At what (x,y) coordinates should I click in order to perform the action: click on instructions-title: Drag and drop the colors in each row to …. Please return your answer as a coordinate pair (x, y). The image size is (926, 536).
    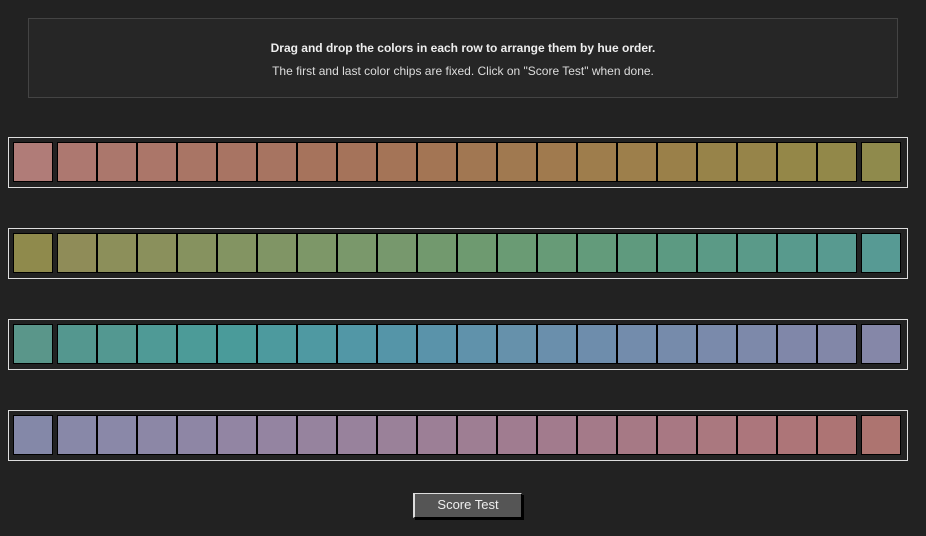
    Looking at the image, I should click on (463, 48).